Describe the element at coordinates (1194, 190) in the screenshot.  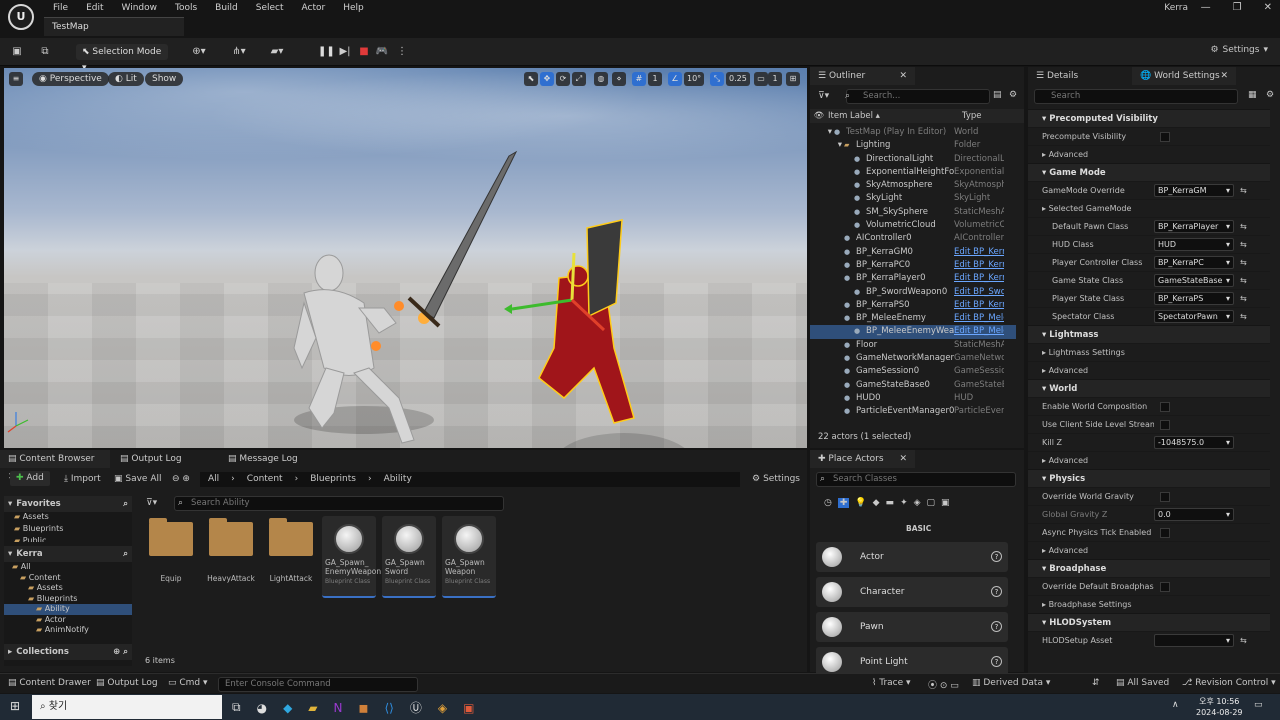
I see `property-dropdown: BP_KerraGM` at that location.